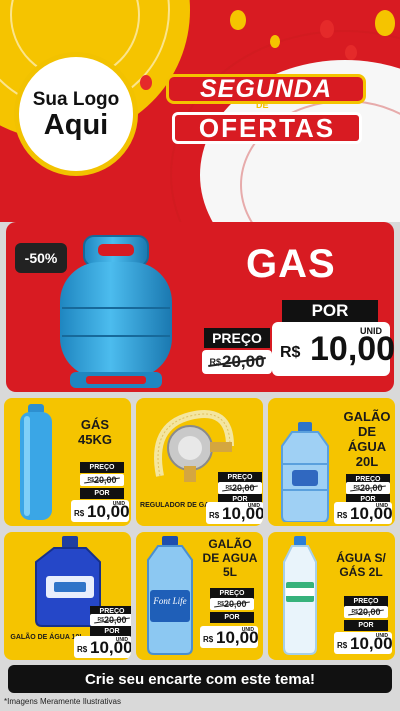 The image size is (400, 711). What do you see at coordinates (361, 565) in the screenshot?
I see `product-name: ÁGUA S/ GÁS 2L` at bounding box center [361, 565].